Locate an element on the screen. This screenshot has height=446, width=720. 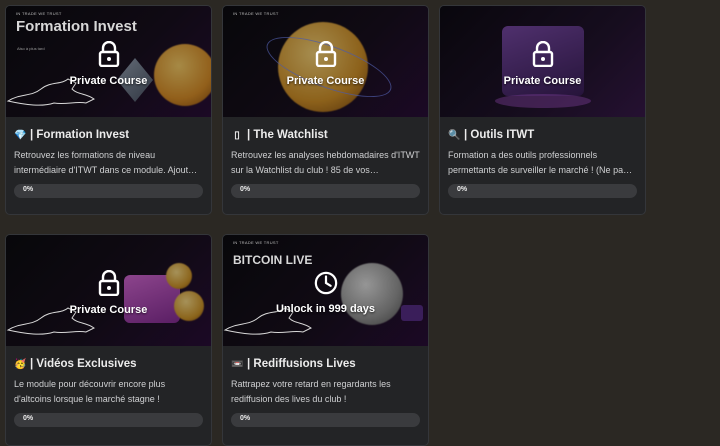
course-title: 🔍 | Outils ITWT is located at coordinates (542, 135).